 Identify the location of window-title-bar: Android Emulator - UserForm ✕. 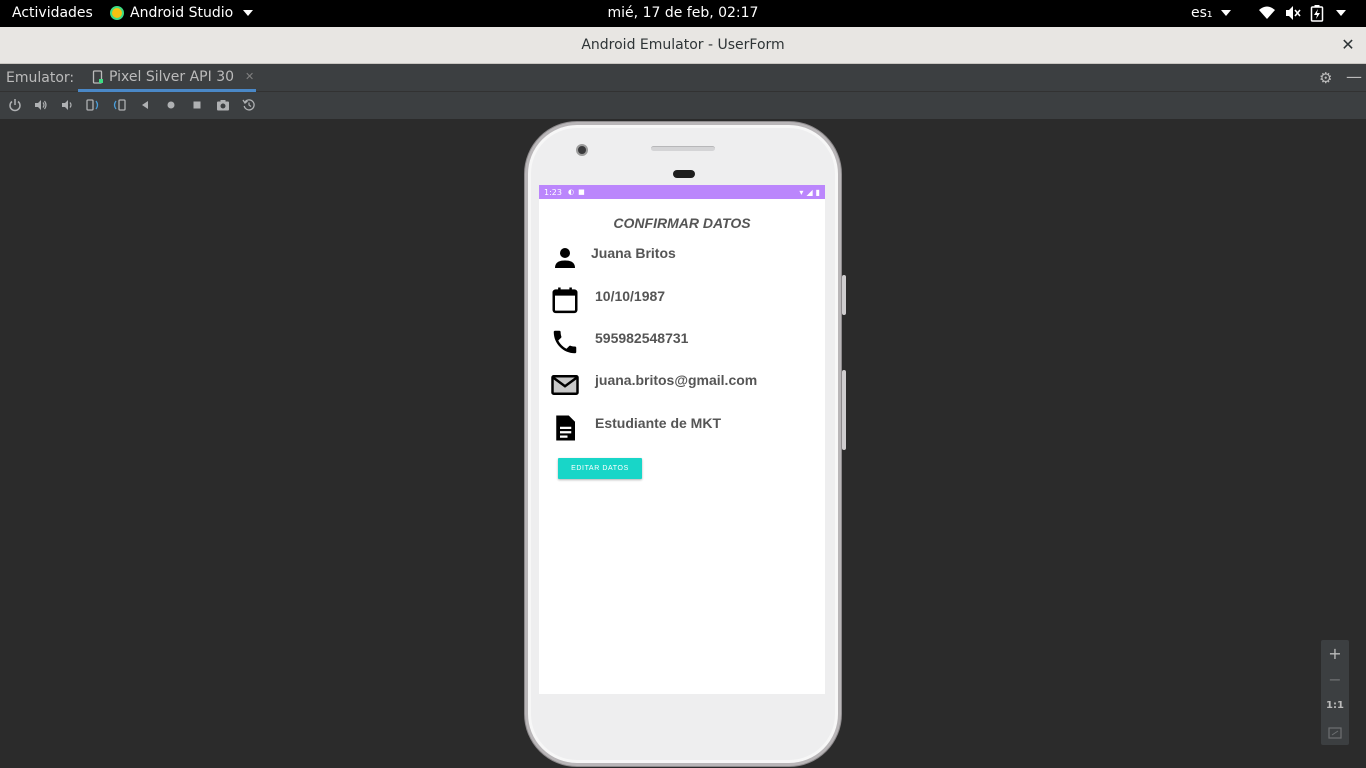
(683, 45).